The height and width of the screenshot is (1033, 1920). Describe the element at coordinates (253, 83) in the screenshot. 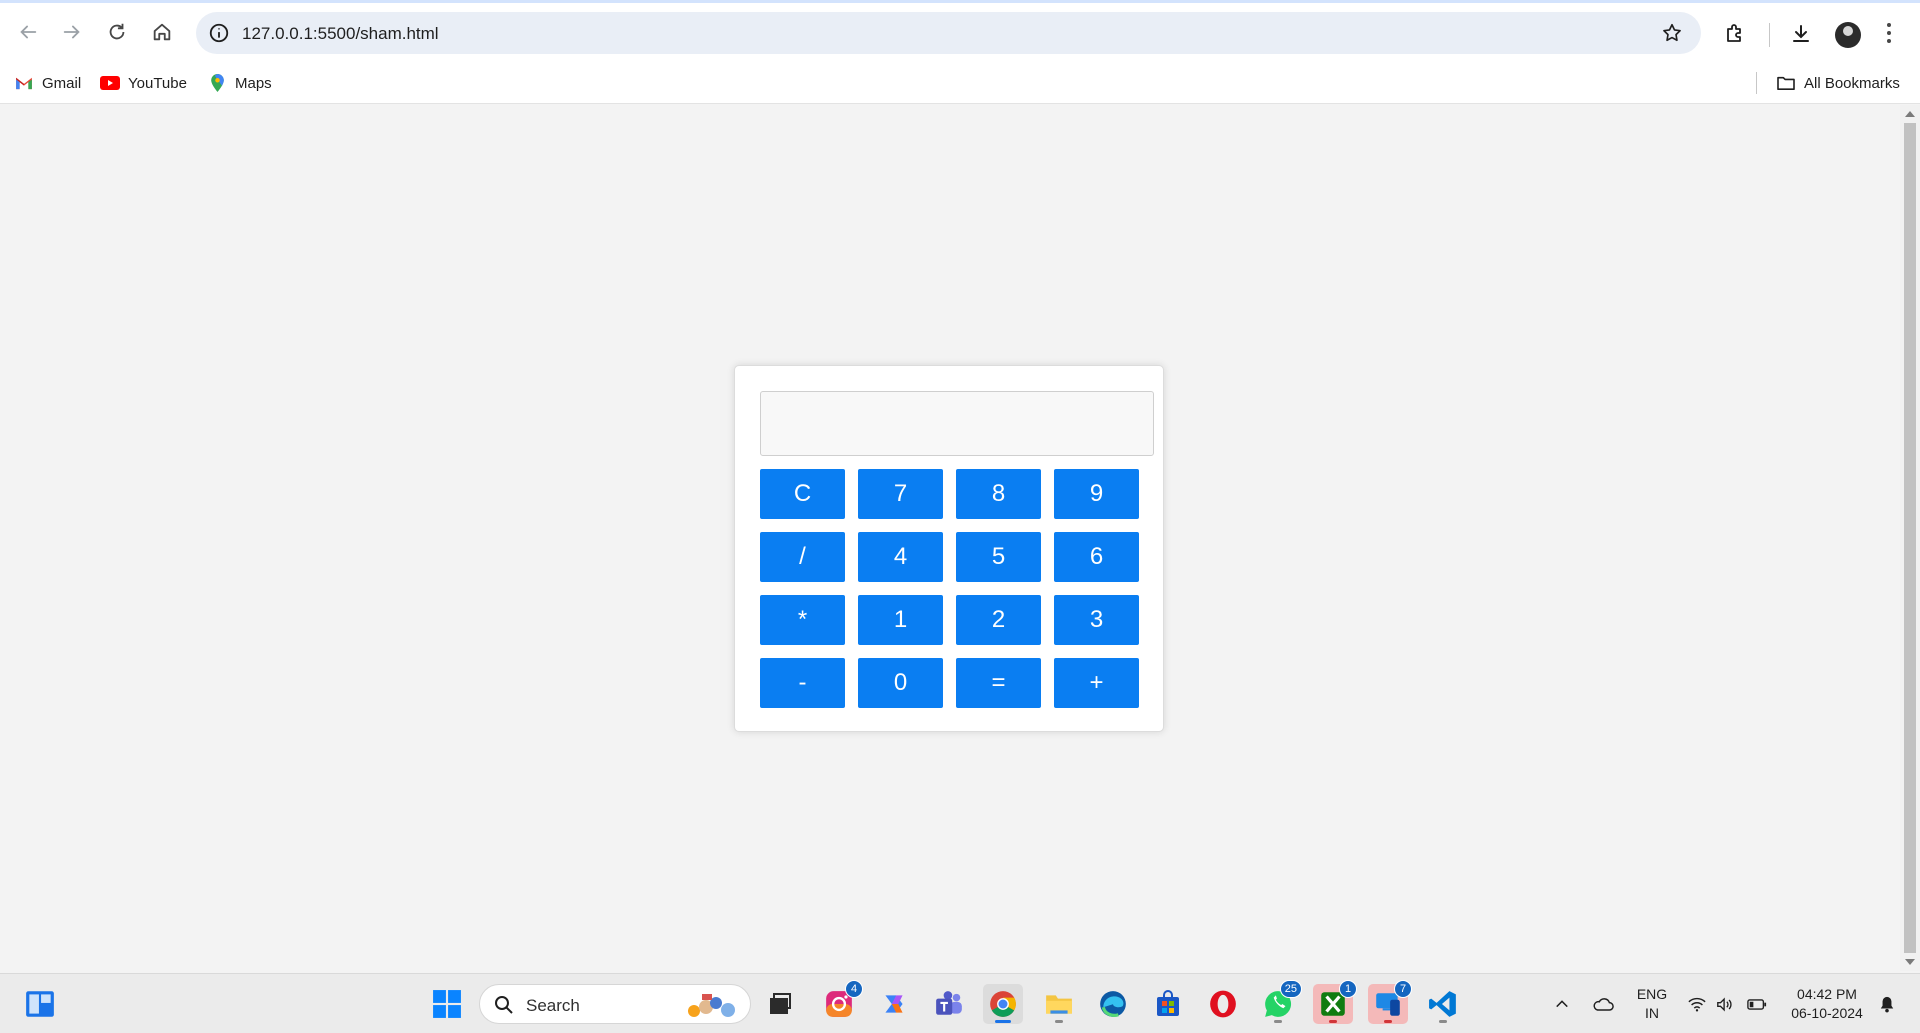

I see `bookmark-label: Maps` at that location.